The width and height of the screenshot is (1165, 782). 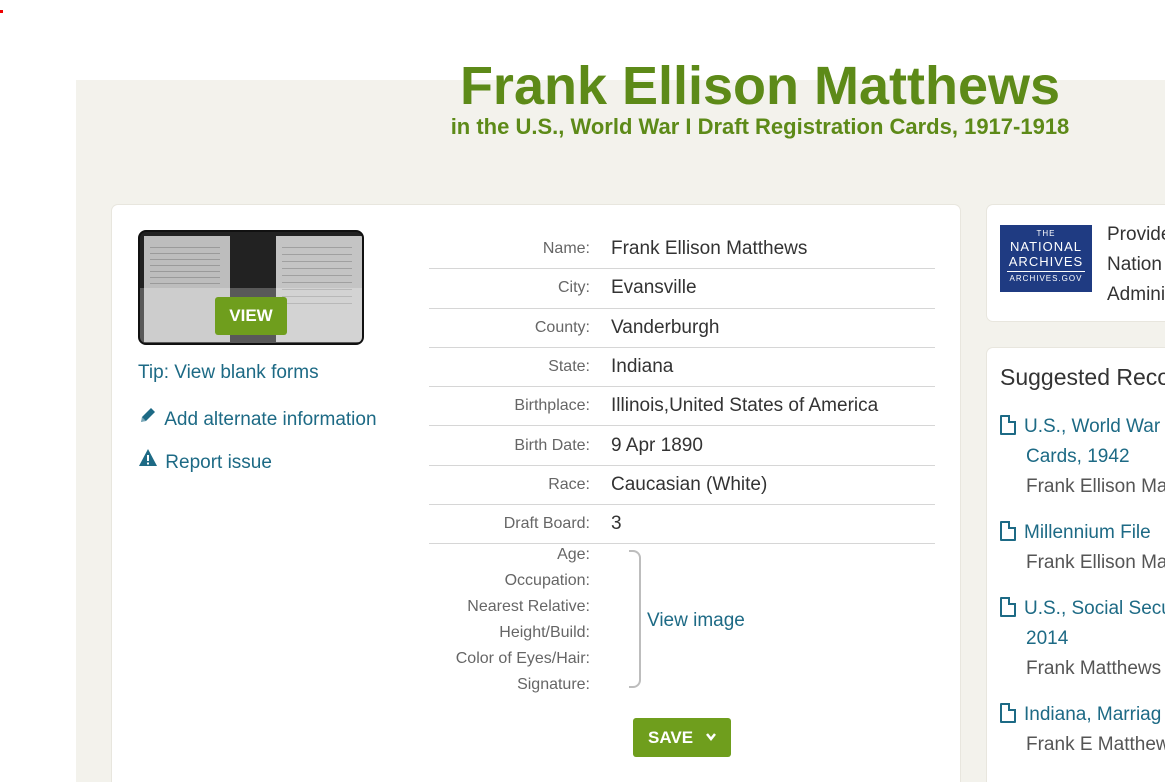 I want to click on warning-icon, so click(x=149, y=461).